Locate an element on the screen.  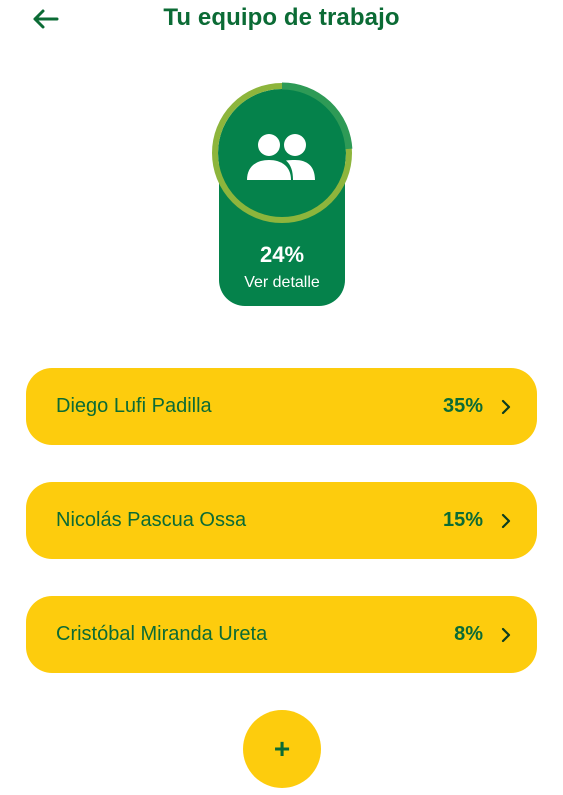
member-name: Diego Lufi Padilla is located at coordinates (134, 406).